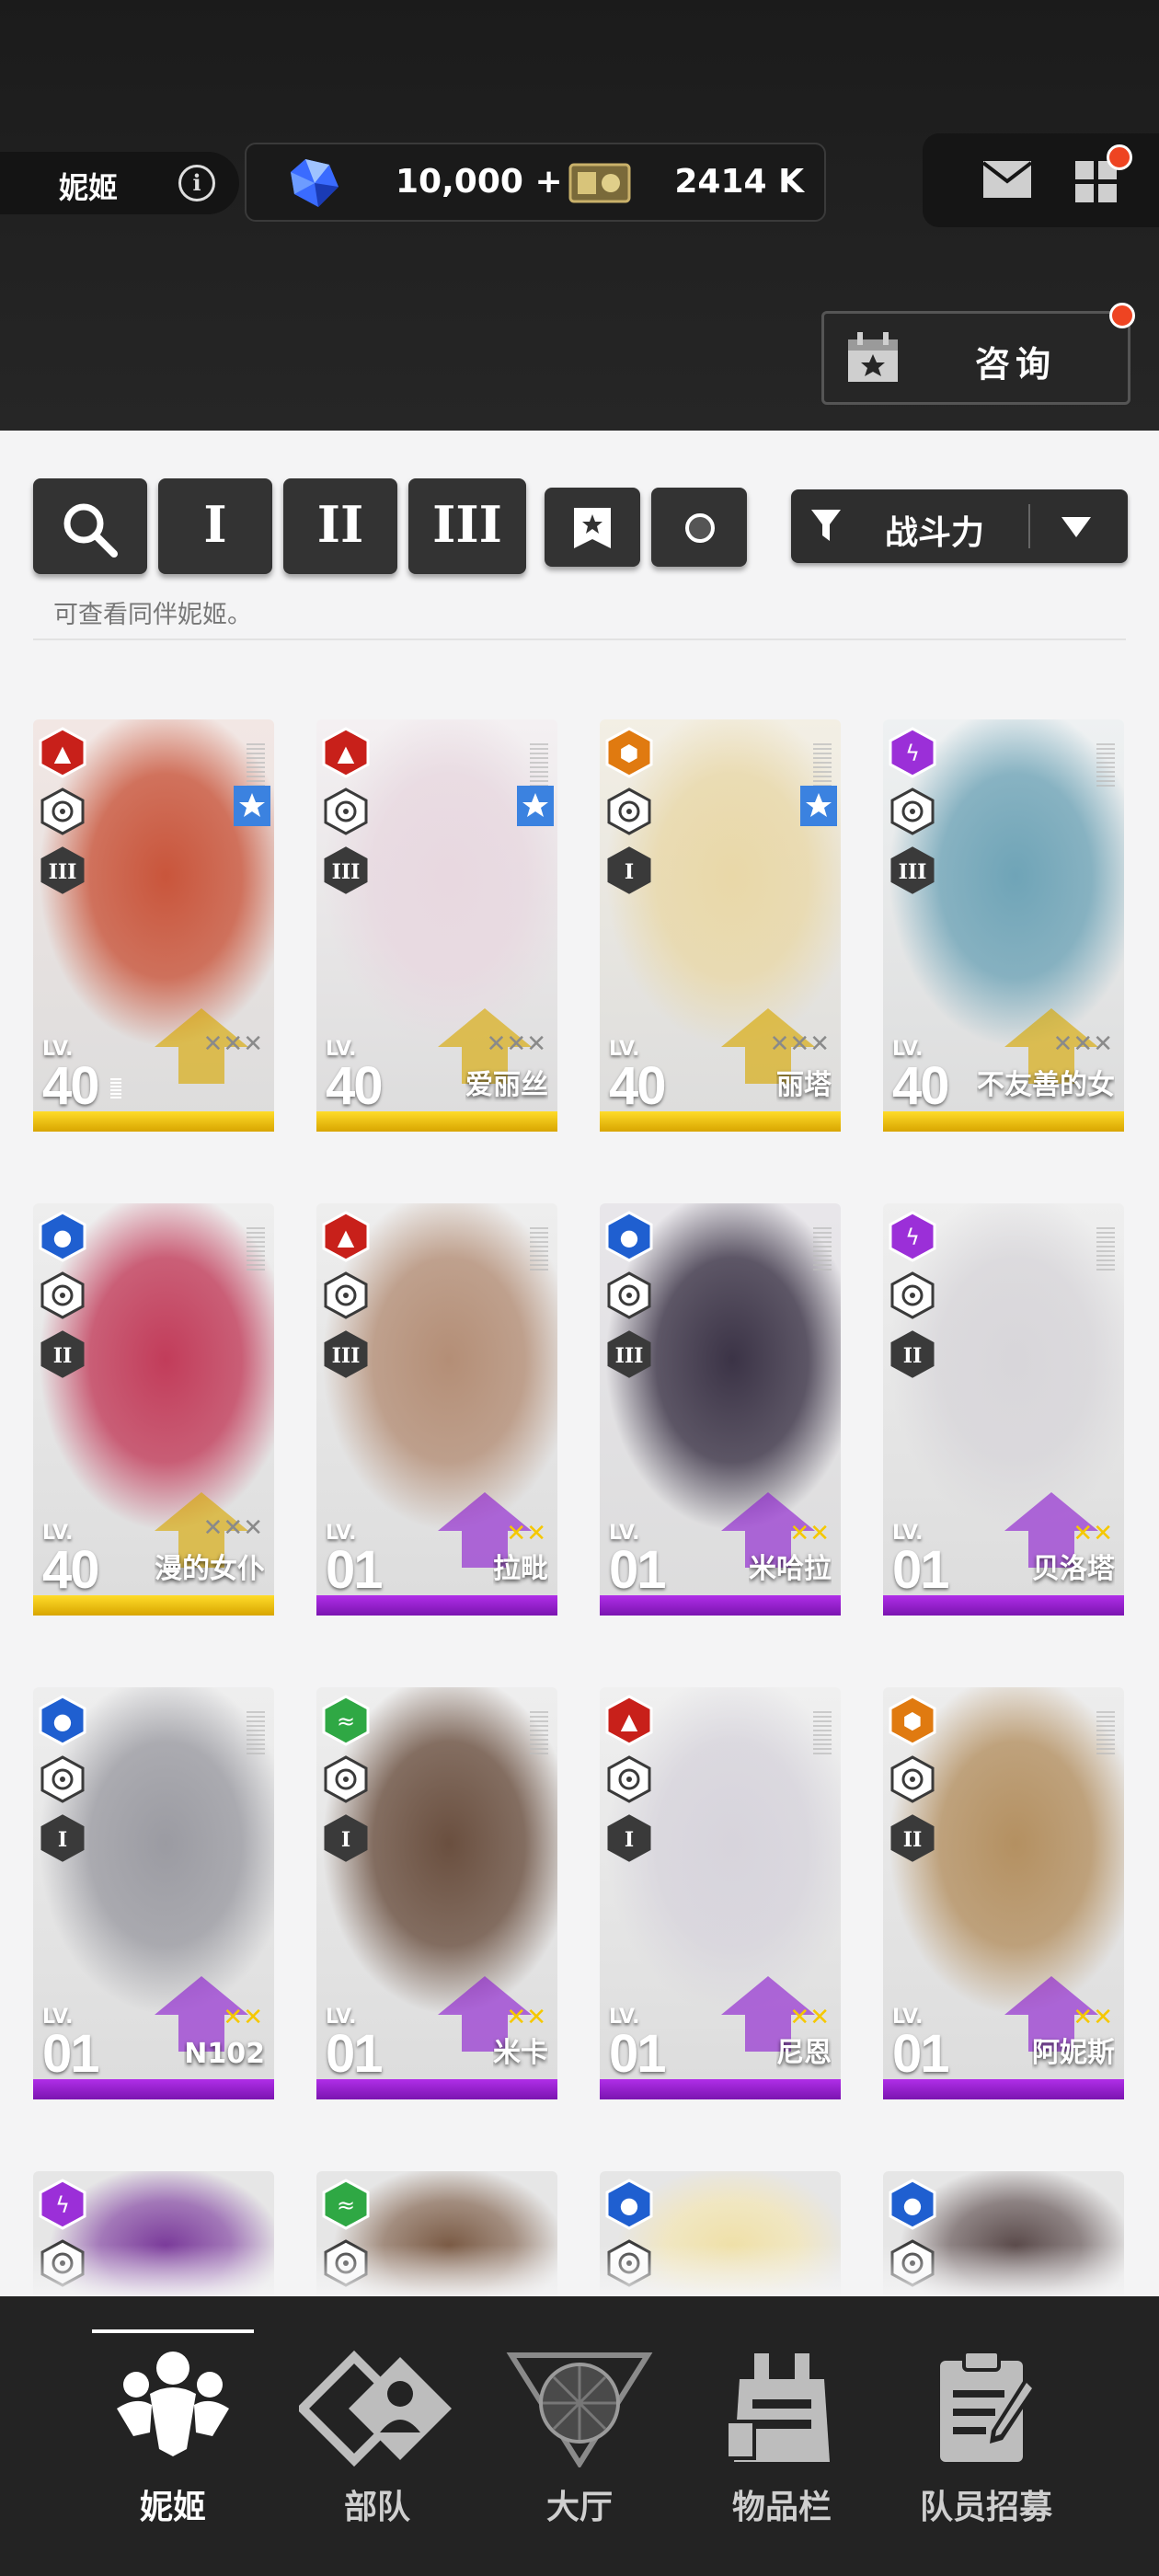 This screenshot has width=1159, height=2576. What do you see at coordinates (1041, 180) in the screenshot?
I see `top-right-panel` at bounding box center [1041, 180].